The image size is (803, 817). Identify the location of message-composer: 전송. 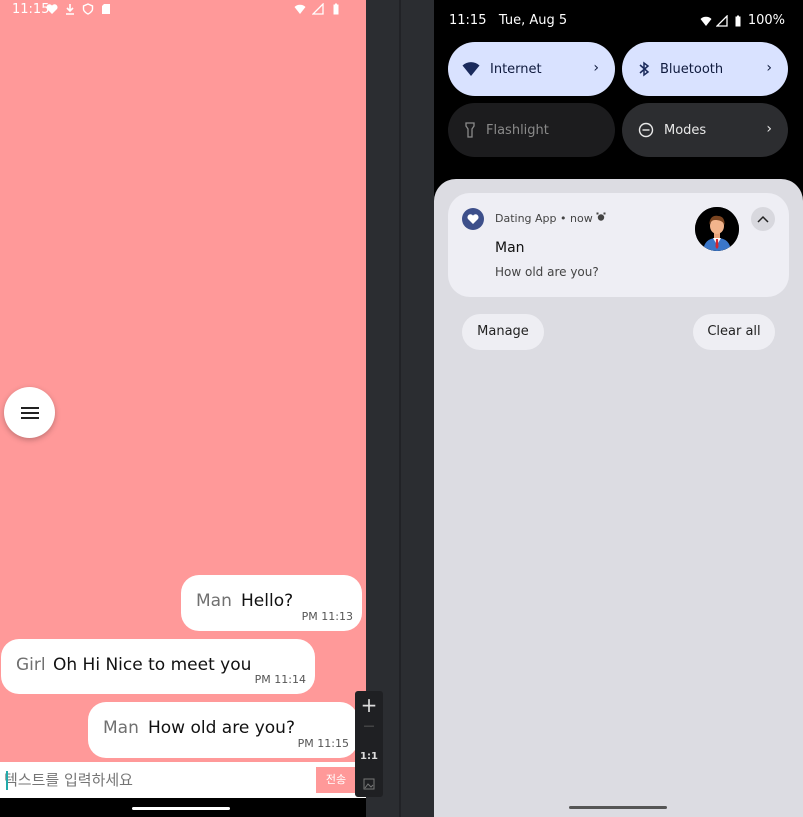
(183, 780).